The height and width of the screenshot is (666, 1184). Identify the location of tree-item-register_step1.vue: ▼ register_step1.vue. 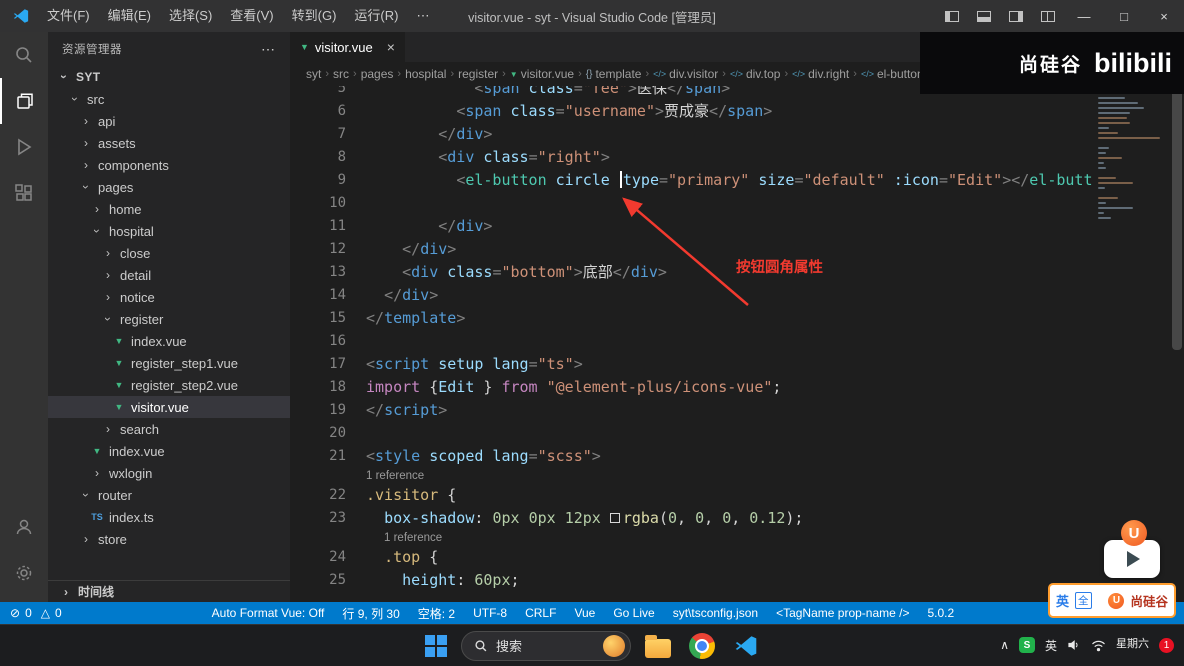
(169, 363).